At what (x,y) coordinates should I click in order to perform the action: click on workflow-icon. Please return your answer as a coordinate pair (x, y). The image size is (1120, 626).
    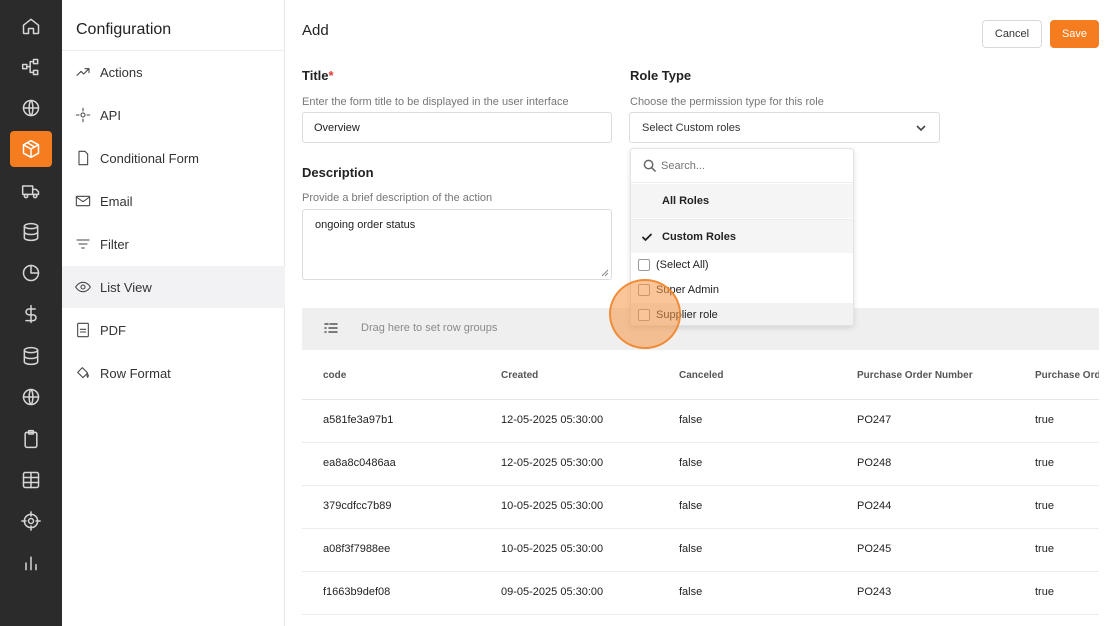
    Looking at the image, I should click on (30, 67).